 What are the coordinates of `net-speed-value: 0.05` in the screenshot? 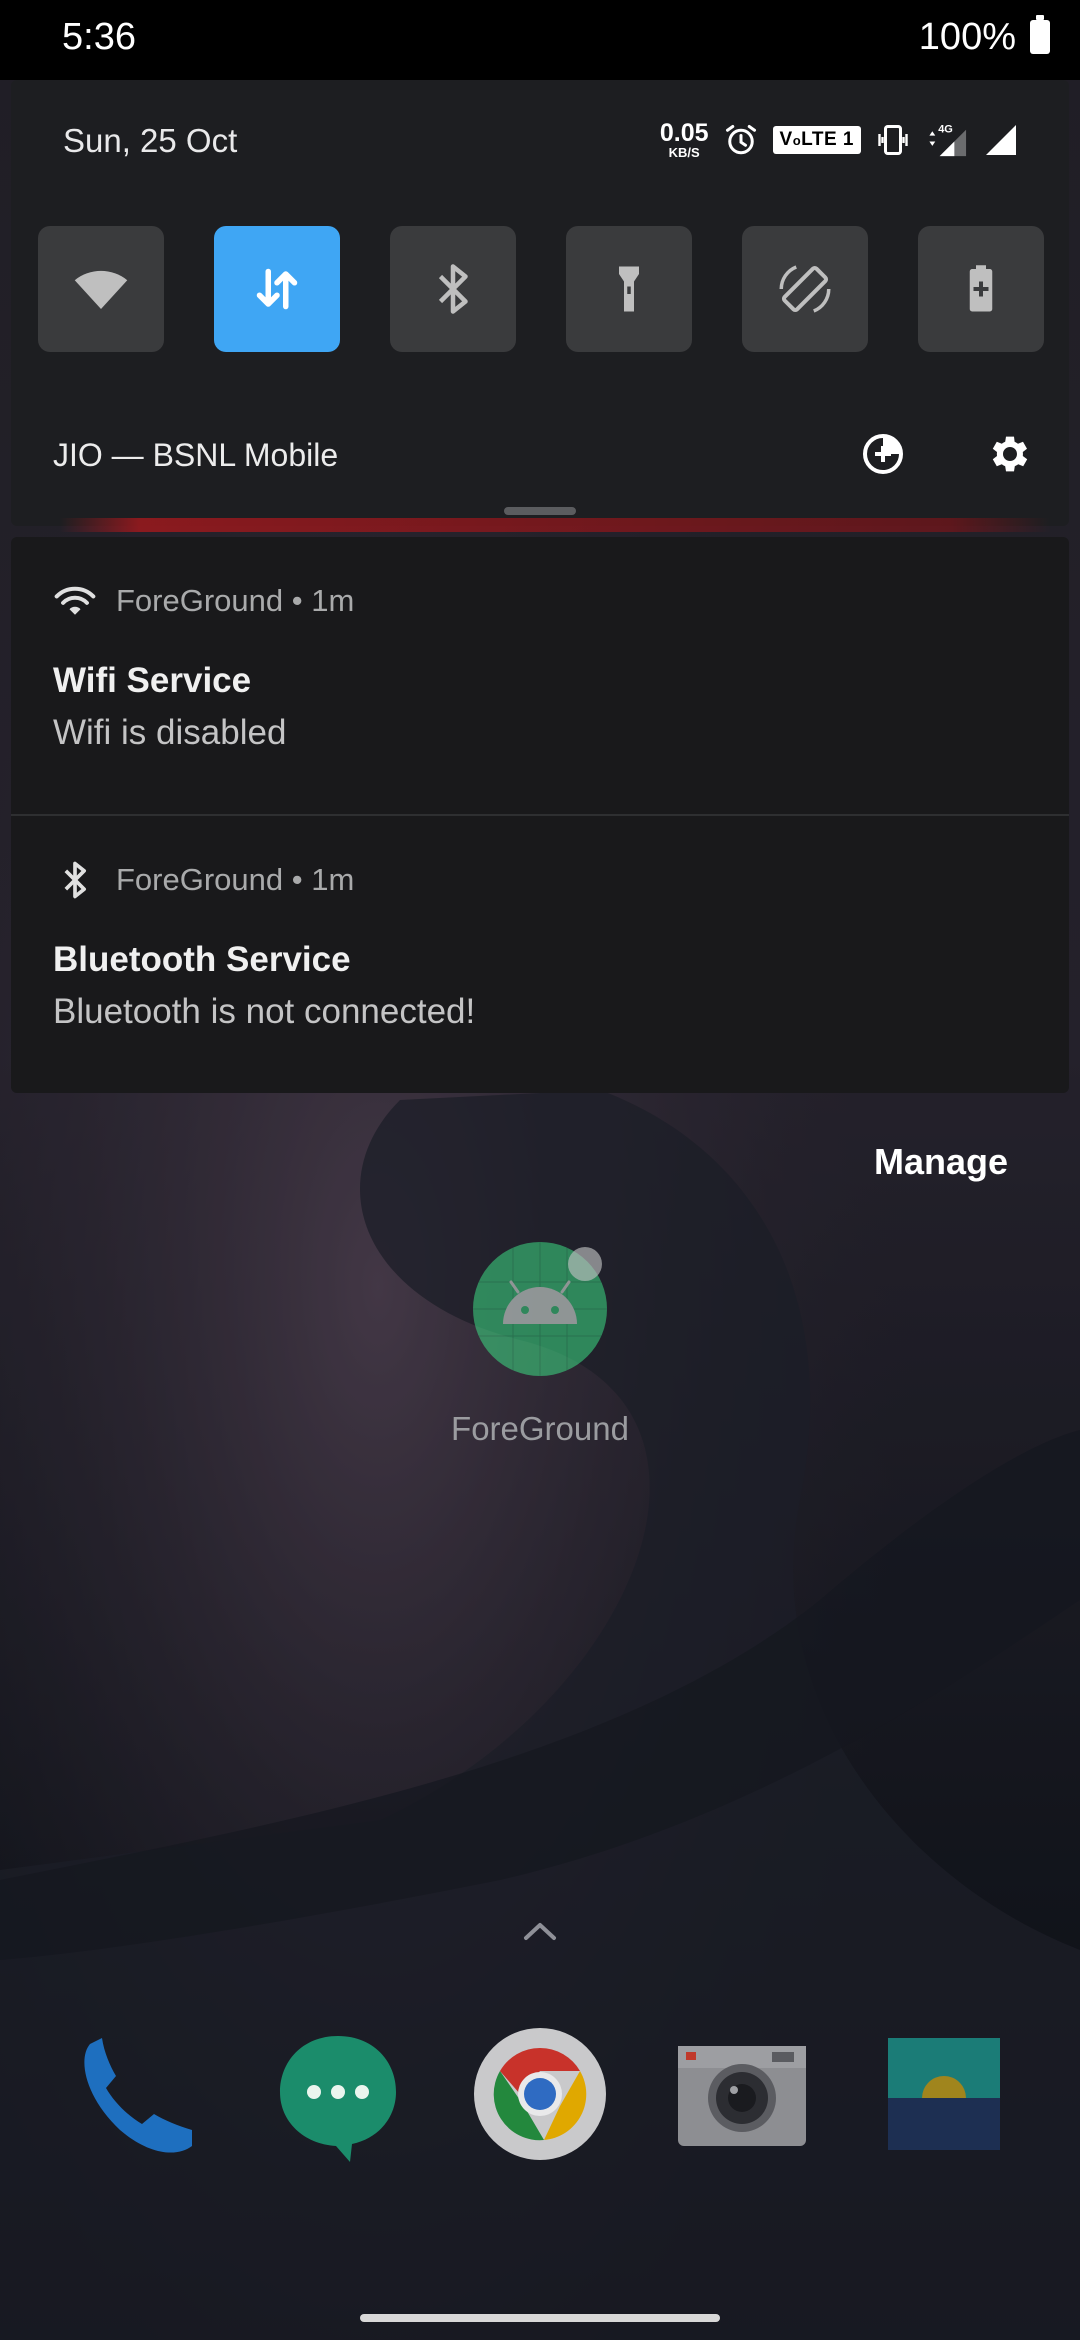 It's located at (684, 133).